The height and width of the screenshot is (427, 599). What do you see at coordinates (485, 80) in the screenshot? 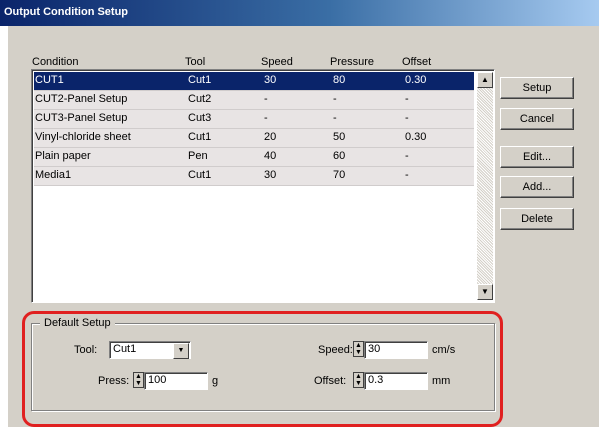
I see `scroll-up-icon: ▲` at bounding box center [485, 80].